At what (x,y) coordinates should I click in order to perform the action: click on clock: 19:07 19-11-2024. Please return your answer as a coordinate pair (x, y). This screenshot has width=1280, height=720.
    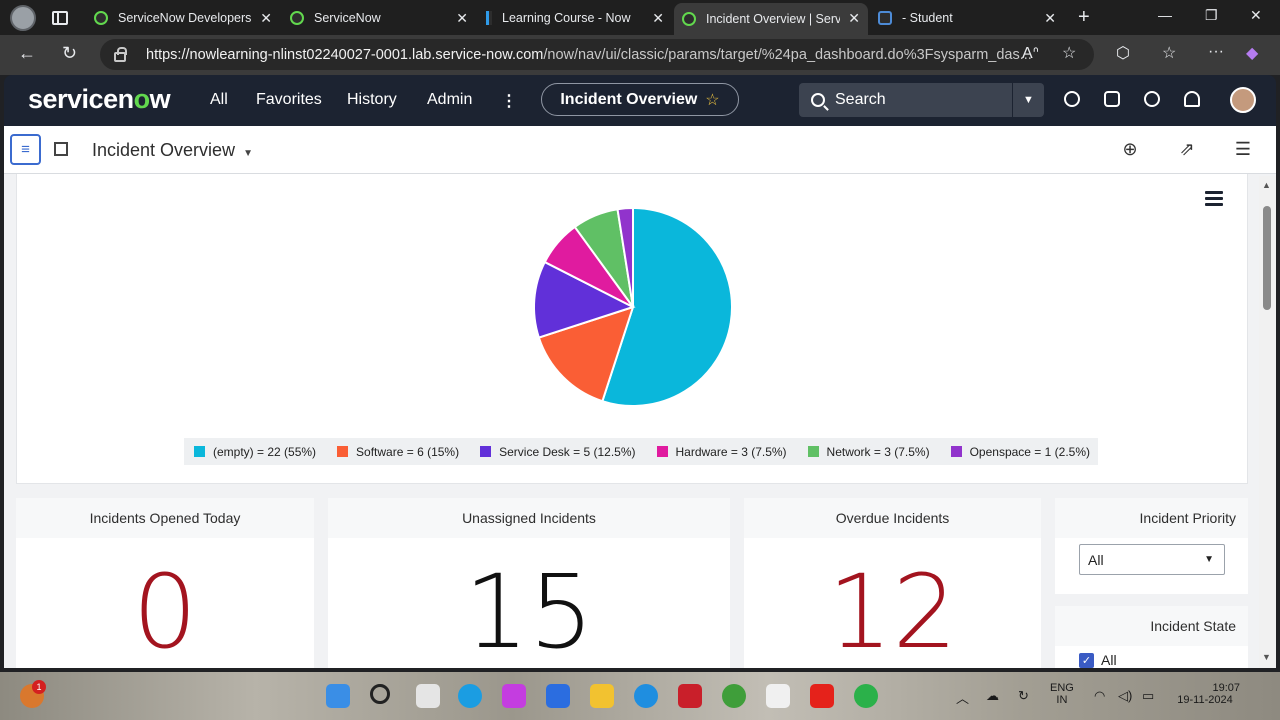
    Looking at the image, I should click on (1205, 694).